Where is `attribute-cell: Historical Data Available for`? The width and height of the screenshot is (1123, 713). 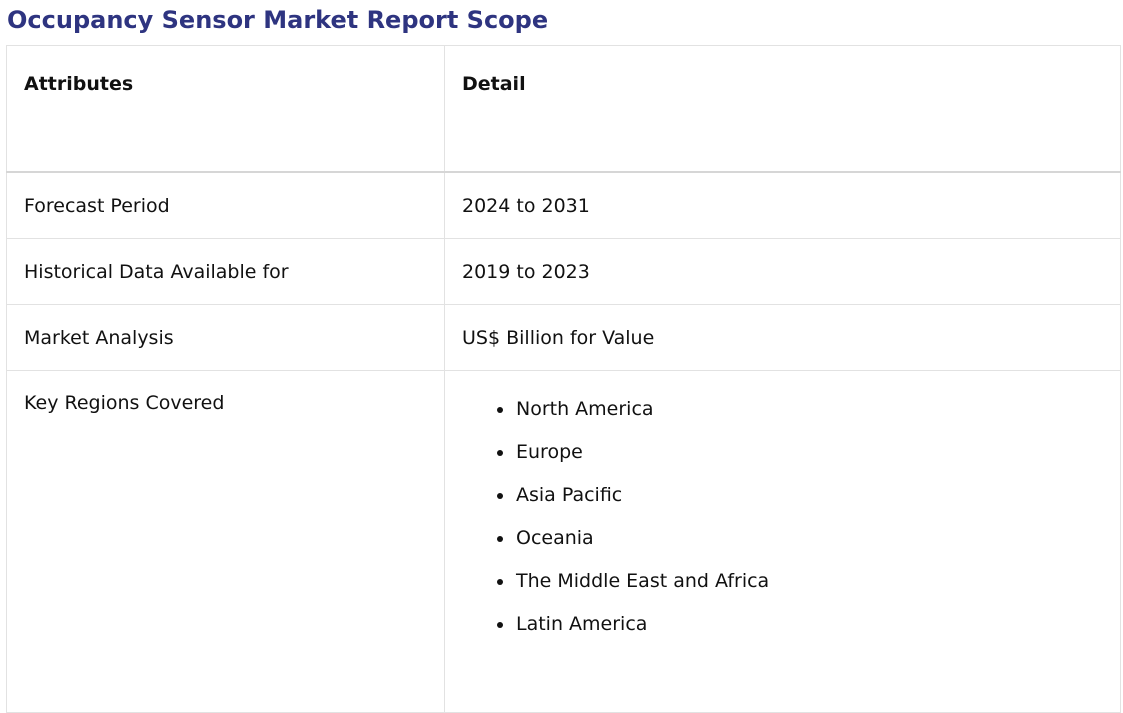 attribute-cell: Historical Data Available for is located at coordinates (225, 271).